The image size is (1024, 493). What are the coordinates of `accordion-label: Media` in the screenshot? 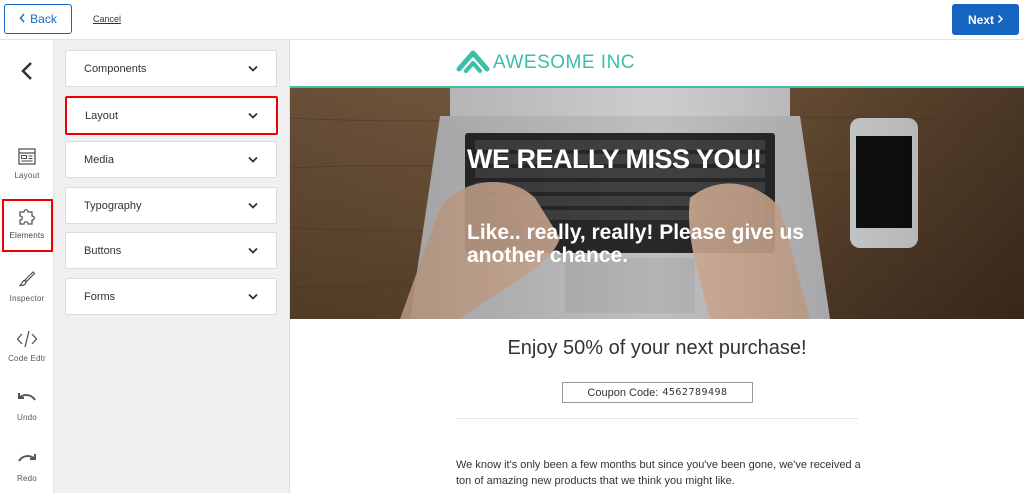 It's located at (99, 159).